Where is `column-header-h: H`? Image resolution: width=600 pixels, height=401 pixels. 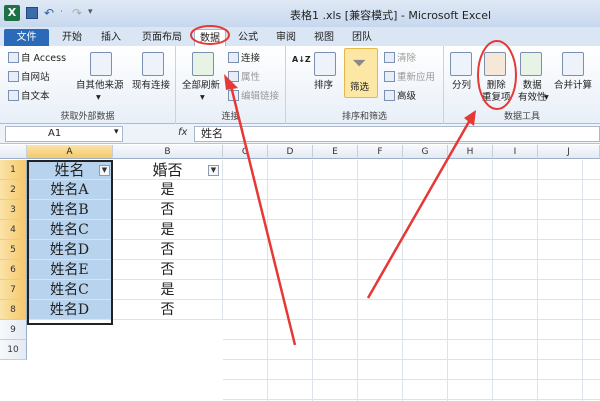 column-header-h: H is located at coordinates (470, 152).